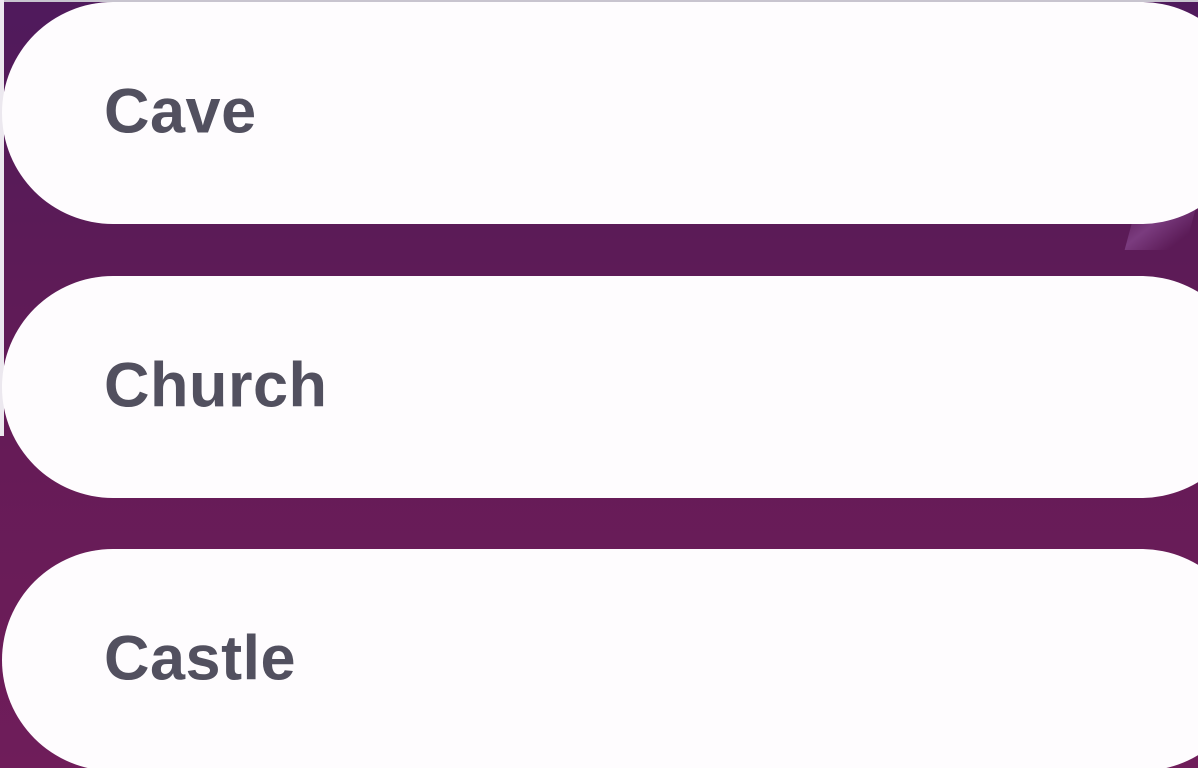 This screenshot has height=768, width=1198. Describe the element at coordinates (180, 111) in the screenshot. I see `option-label: Cave` at that location.